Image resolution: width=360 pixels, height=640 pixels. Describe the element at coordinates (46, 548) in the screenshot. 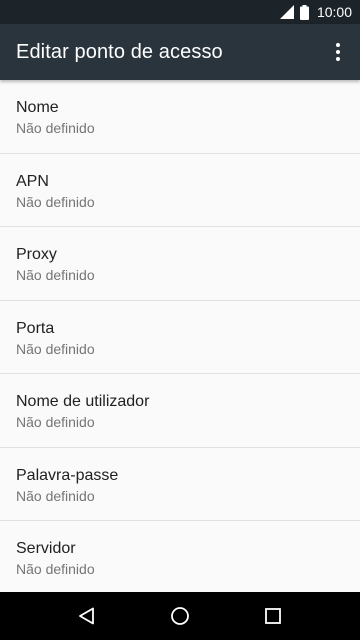

I see `item-title: Servidor` at that location.